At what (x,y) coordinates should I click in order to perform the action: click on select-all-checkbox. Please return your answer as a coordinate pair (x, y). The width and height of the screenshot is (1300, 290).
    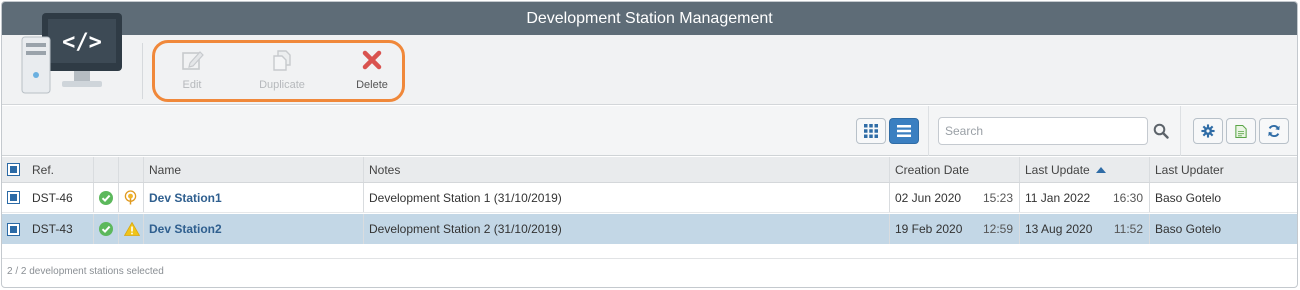
    Looking at the image, I should click on (13, 169).